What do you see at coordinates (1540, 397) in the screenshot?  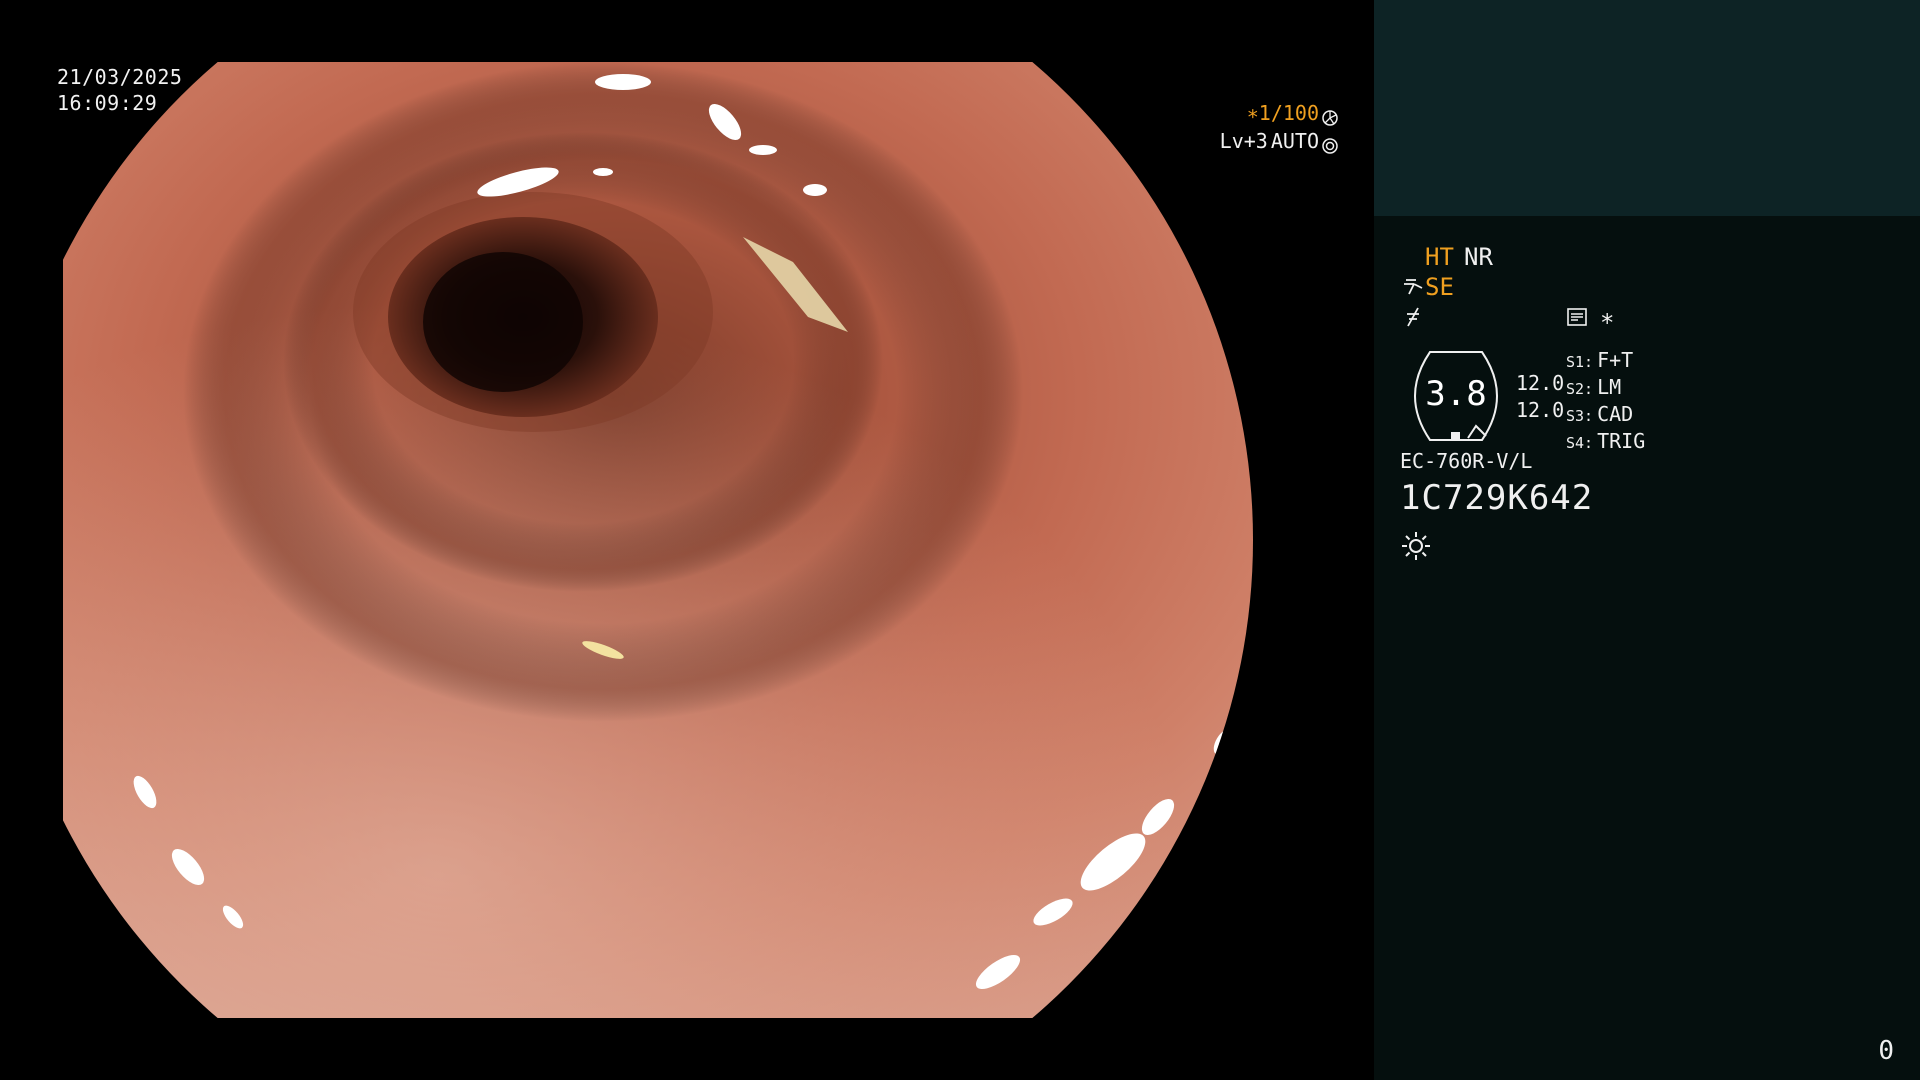 I see `zoom-values: 12.0 12.0` at bounding box center [1540, 397].